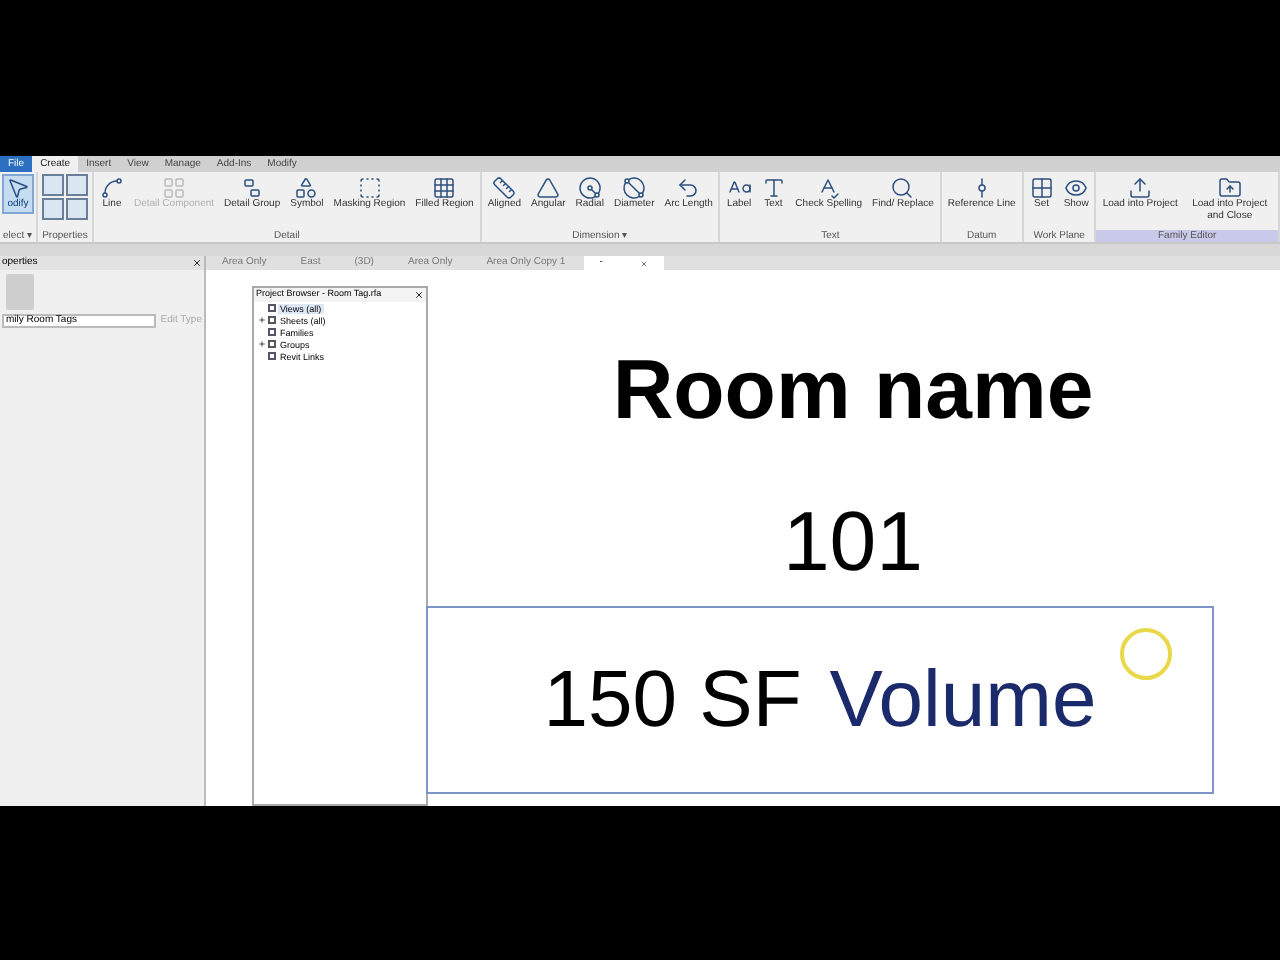  I want to click on hatch-grid-icon, so click(444, 188).